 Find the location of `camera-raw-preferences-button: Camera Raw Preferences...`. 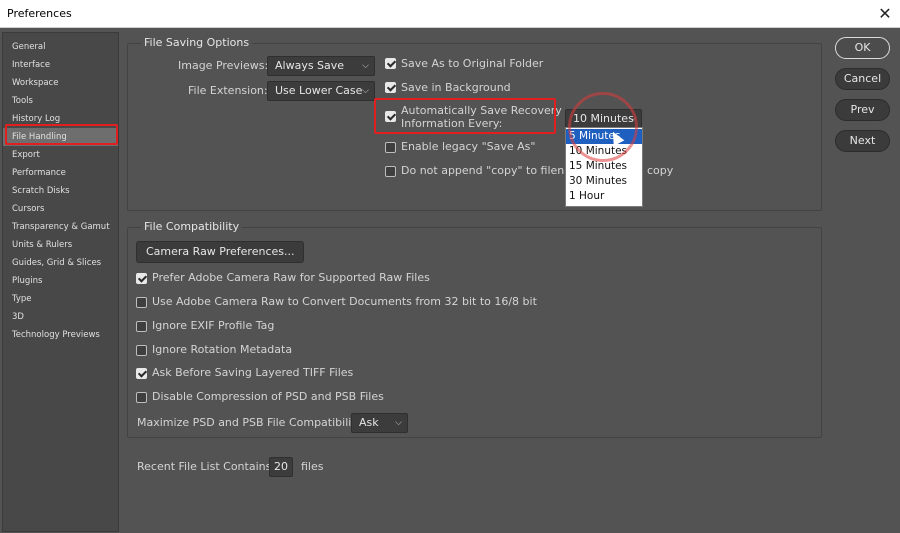

camera-raw-preferences-button: Camera Raw Preferences... is located at coordinates (220, 252).